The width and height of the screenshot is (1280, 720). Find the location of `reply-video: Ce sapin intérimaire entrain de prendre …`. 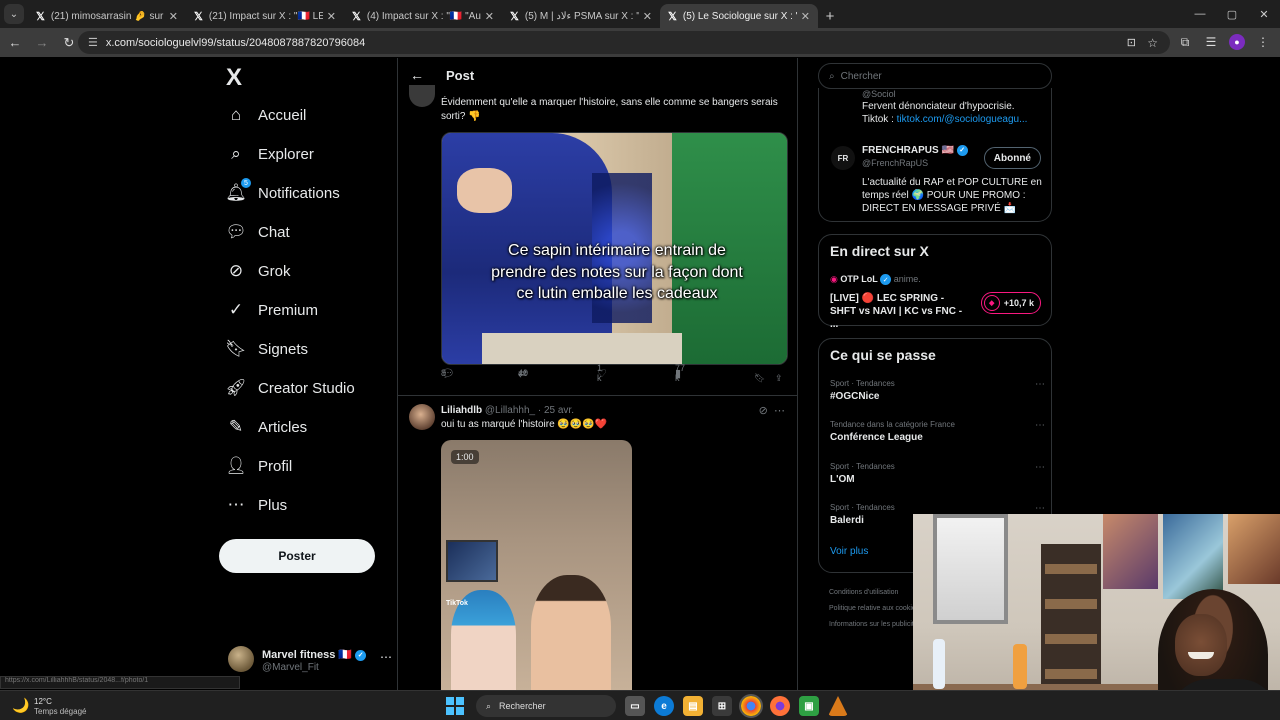

reply-video: Ce sapin intérimaire entrain de prendre … is located at coordinates (614, 248).